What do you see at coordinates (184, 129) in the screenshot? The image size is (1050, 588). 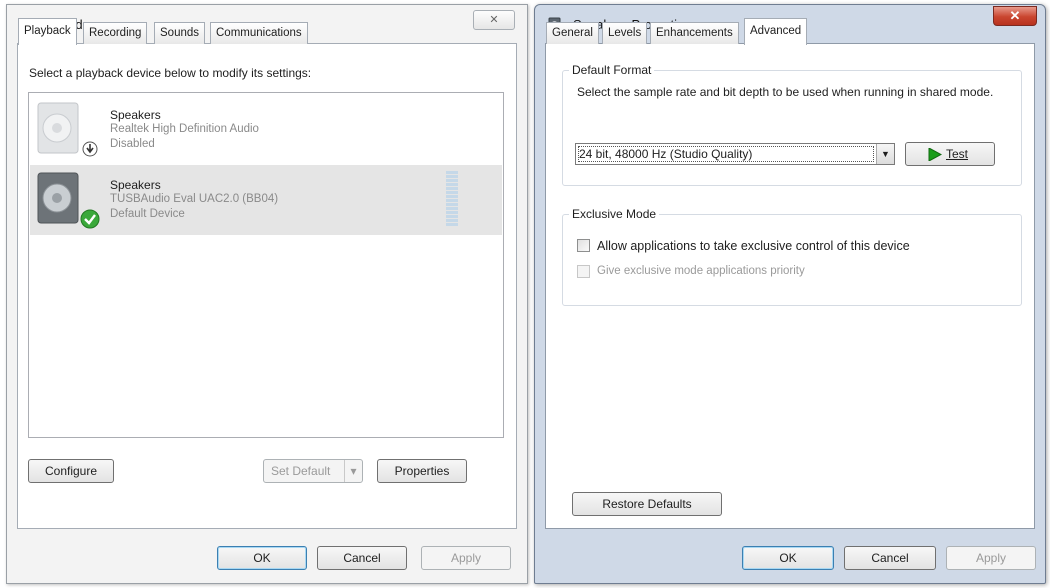 I see `device-driver: Realtek High Definition Audio` at bounding box center [184, 129].